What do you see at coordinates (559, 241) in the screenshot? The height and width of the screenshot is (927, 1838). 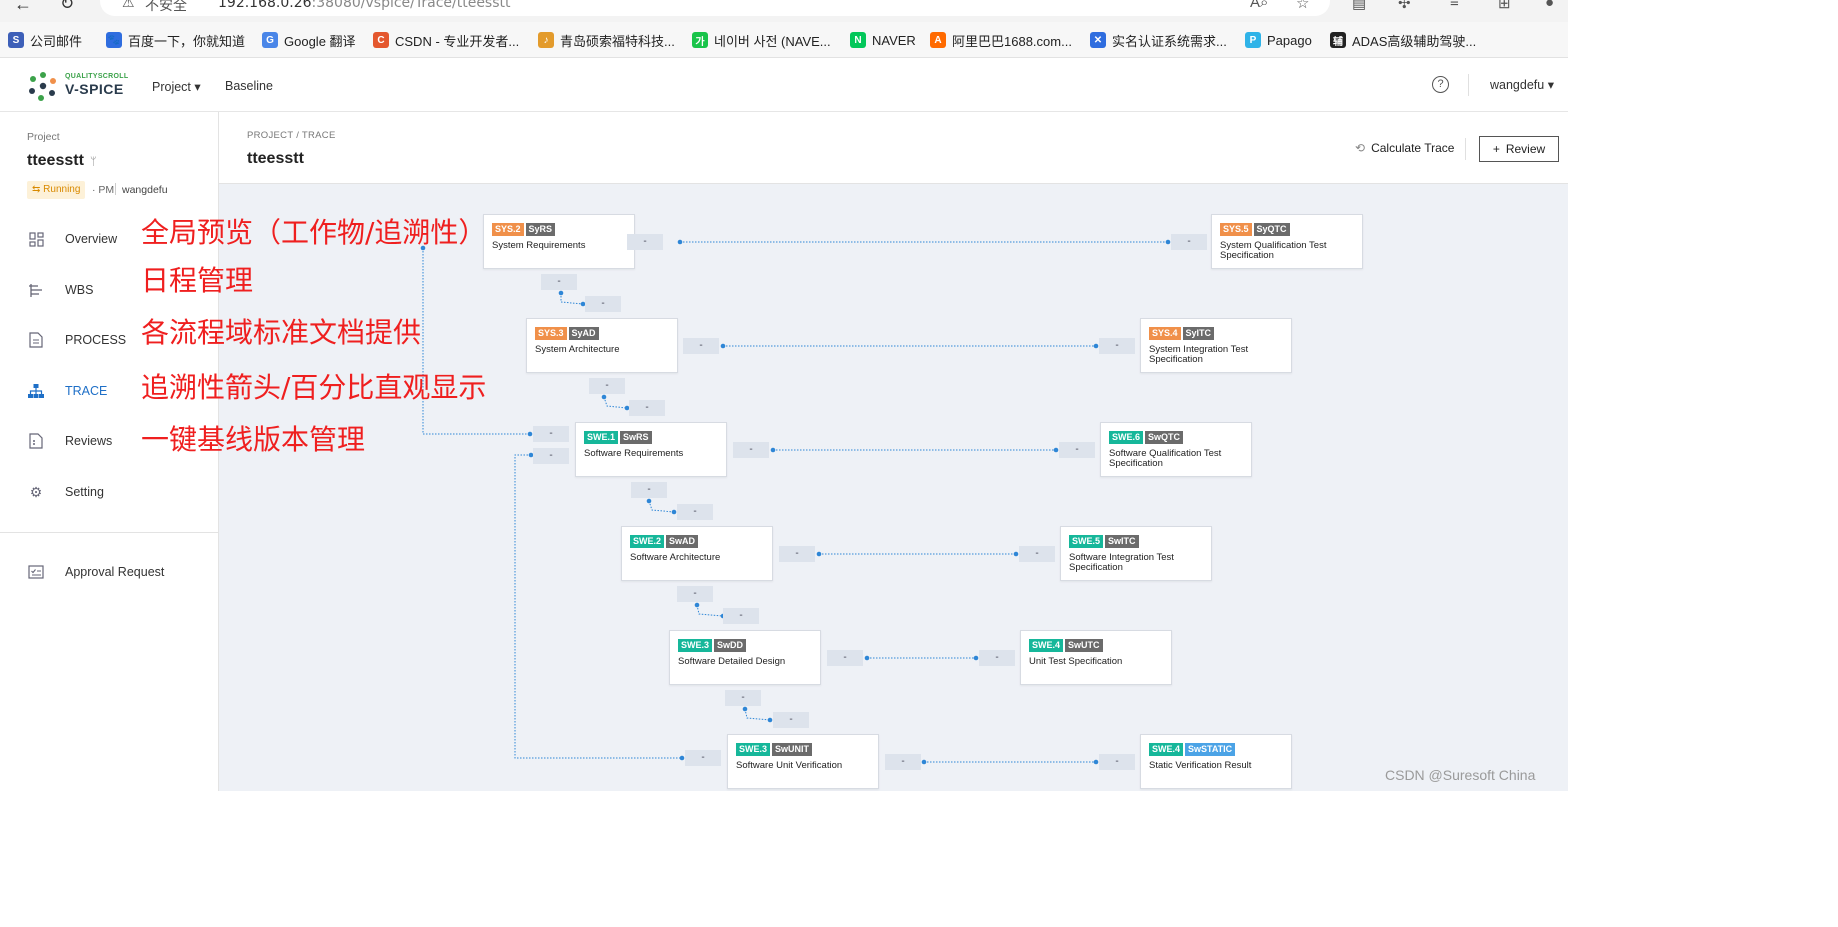 I see `trace-node: SYS.2 SyRS System Requirements` at bounding box center [559, 241].